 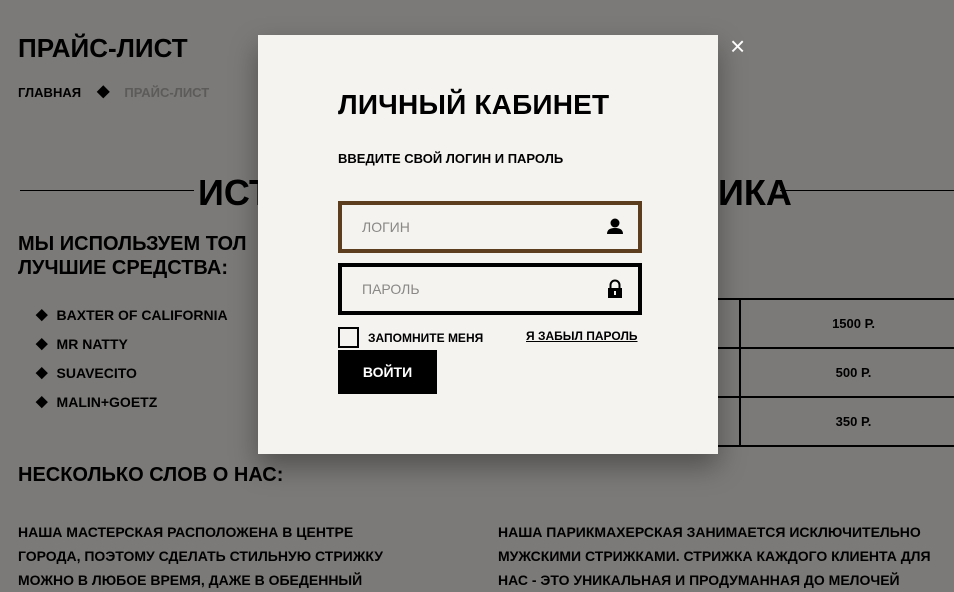 I want to click on remember-label: ЗАПОМНИТЕ МЕНЯ, so click(x=426, y=337).